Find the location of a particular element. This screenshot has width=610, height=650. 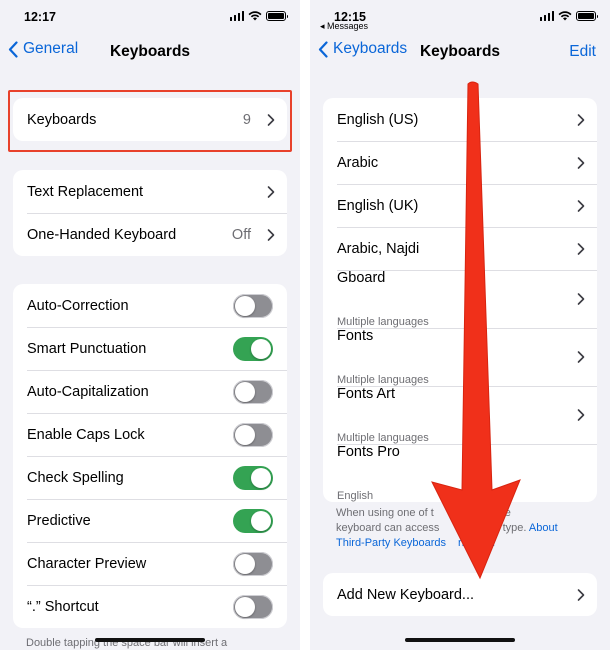

toggle-row: Auto-Capitalization is located at coordinates (150, 391).